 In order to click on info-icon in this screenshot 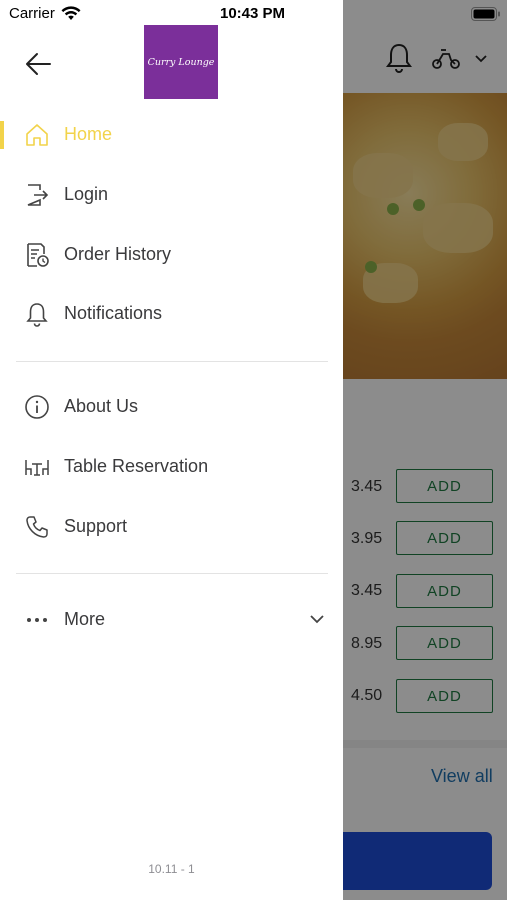, I will do `click(37, 407)`.